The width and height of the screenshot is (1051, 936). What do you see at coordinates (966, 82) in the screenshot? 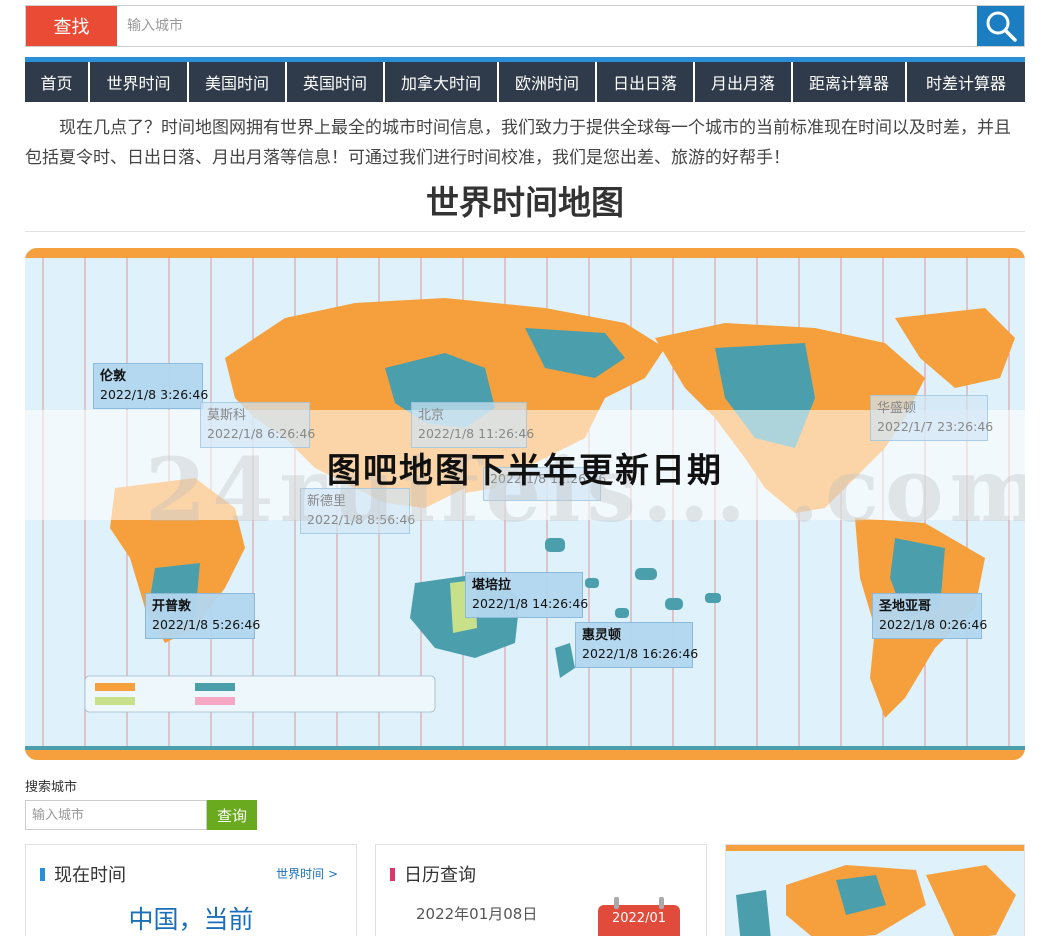
I see `nav-timezone-calculator: 时差计算器` at bounding box center [966, 82].